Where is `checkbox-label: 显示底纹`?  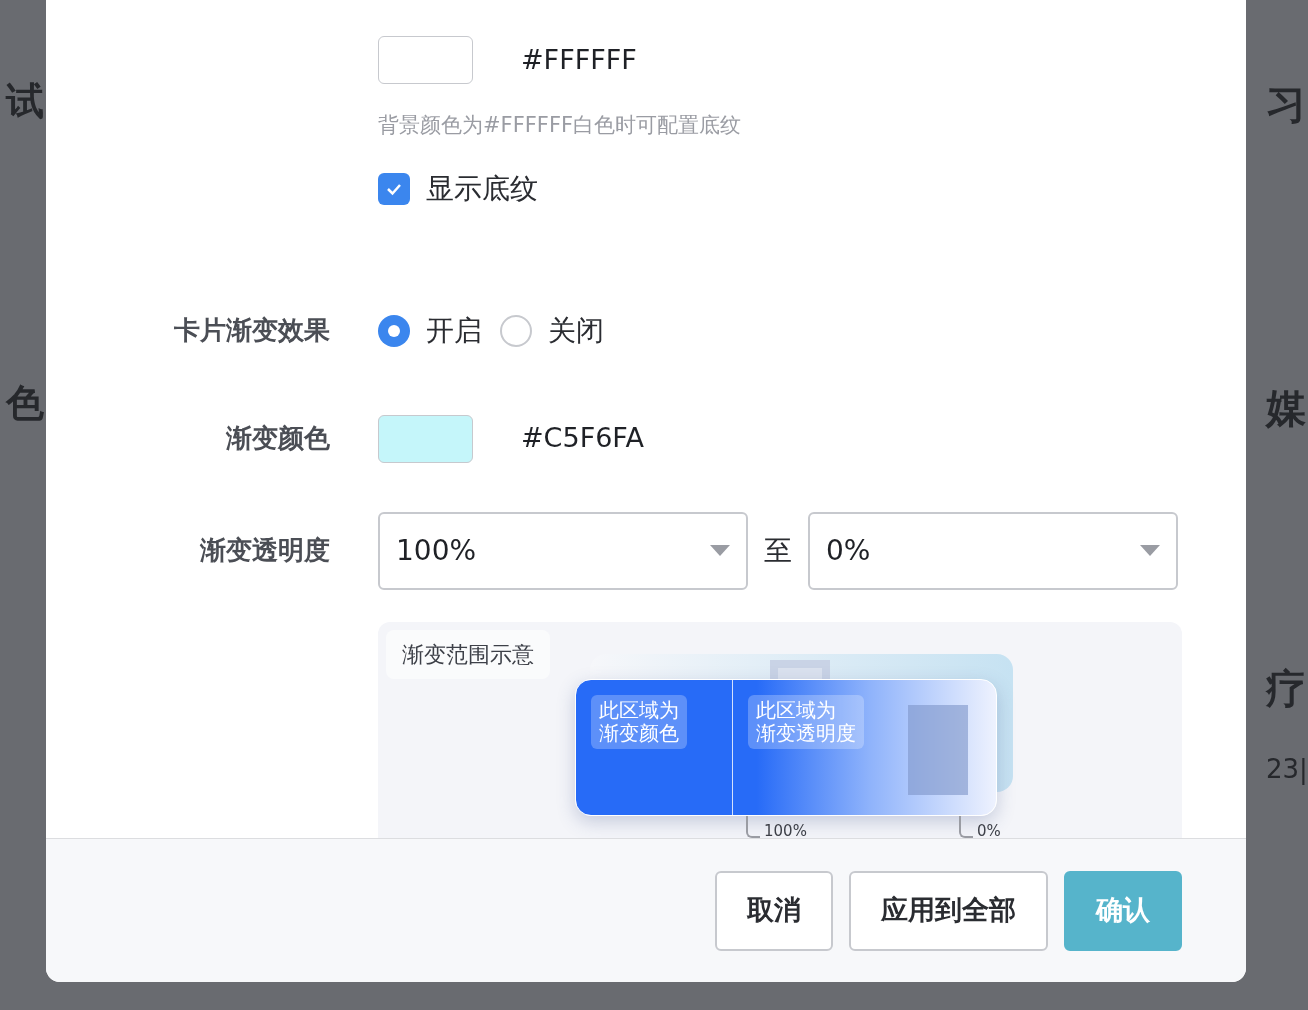 checkbox-label: 显示底纹 is located at coordinates (482, 188).